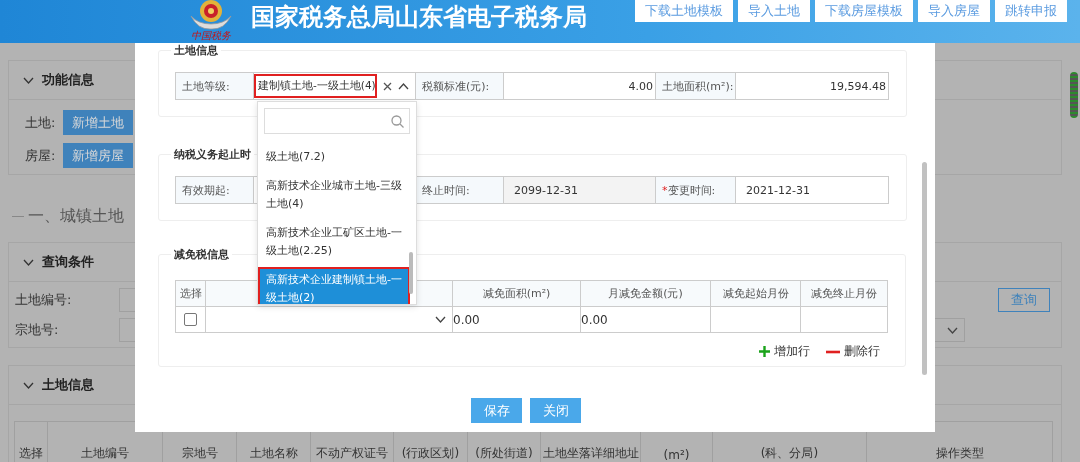 The width and height of the screenshot is (1080, 462). What do you see at coordinates (315, 86) in the screenshot?
I see `select-field: 建制镇土地-一级土地(4)` at bounding box center [315, 86].